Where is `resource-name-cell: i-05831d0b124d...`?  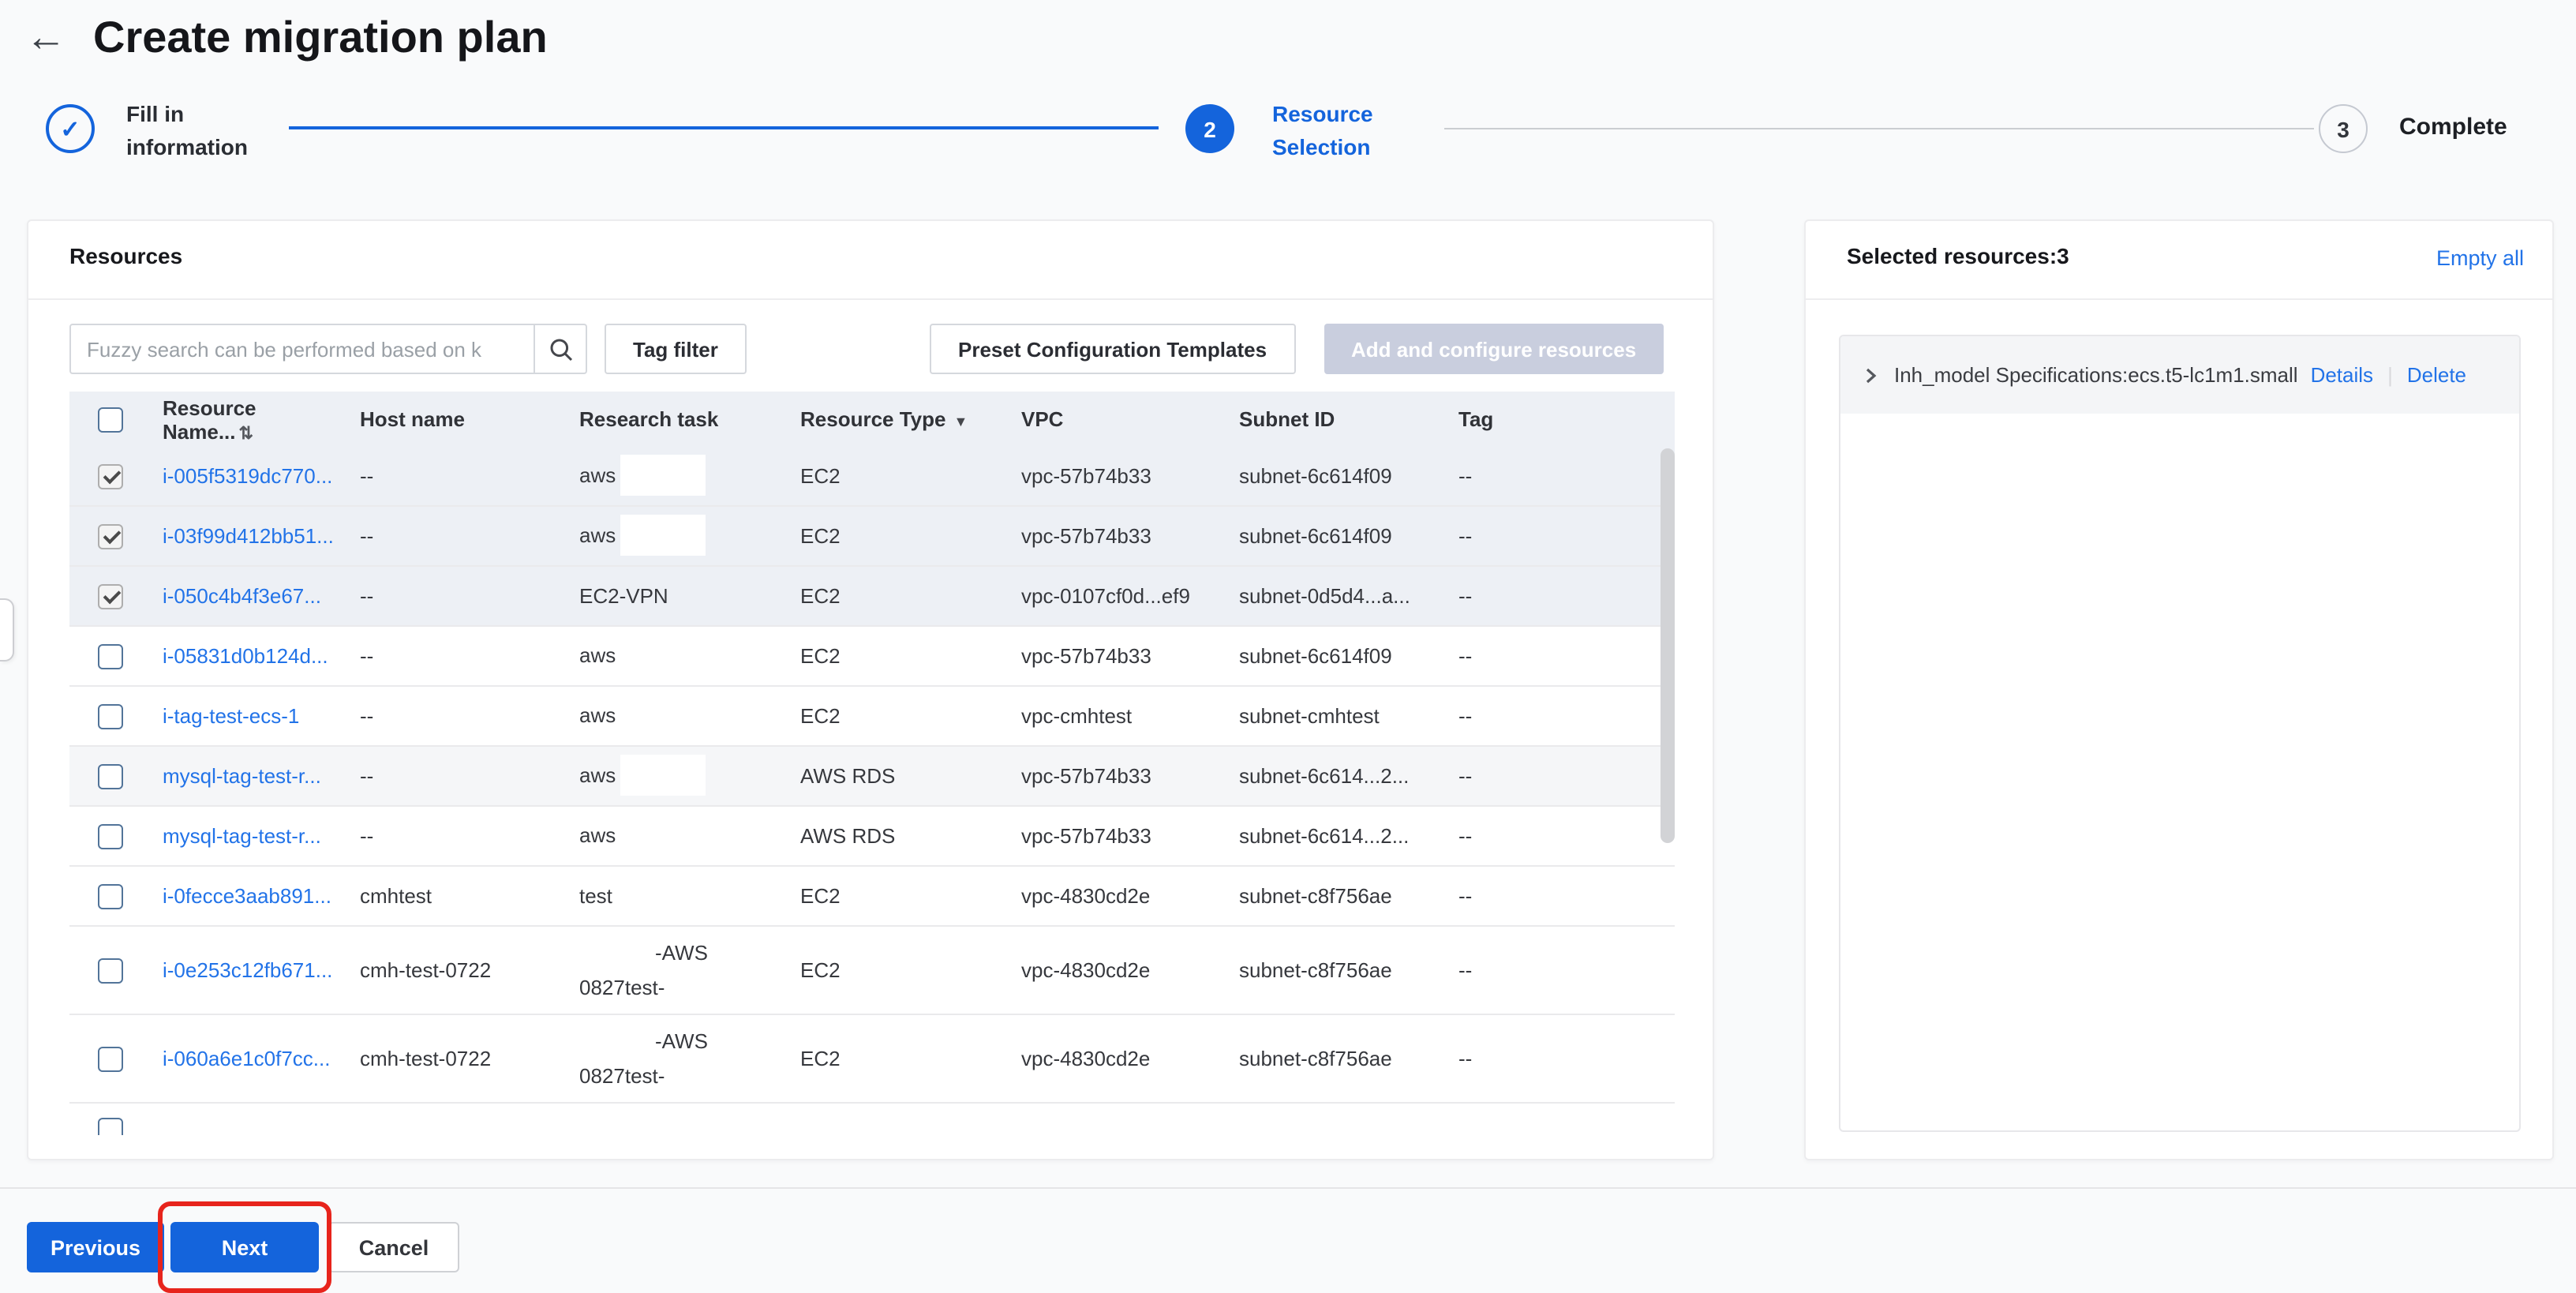 resource-name-cell: i-05831d0b124d... is located at coordinates (251, 656).